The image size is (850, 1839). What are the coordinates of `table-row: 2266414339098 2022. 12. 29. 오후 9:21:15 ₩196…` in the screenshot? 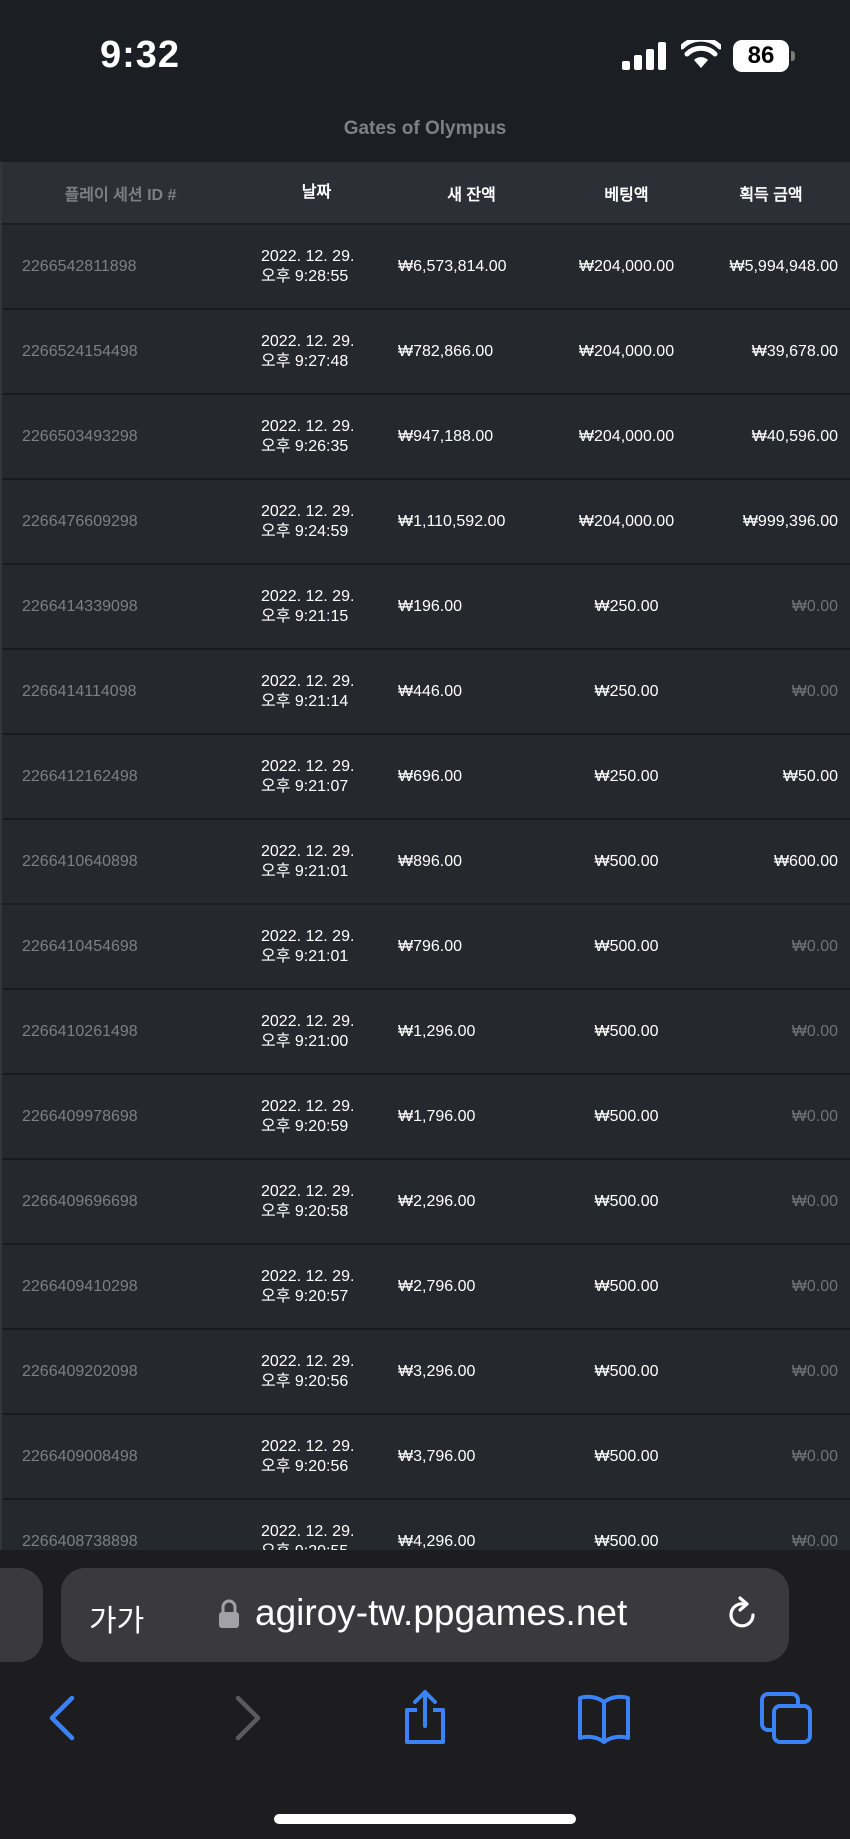 It's located at (426, 607).